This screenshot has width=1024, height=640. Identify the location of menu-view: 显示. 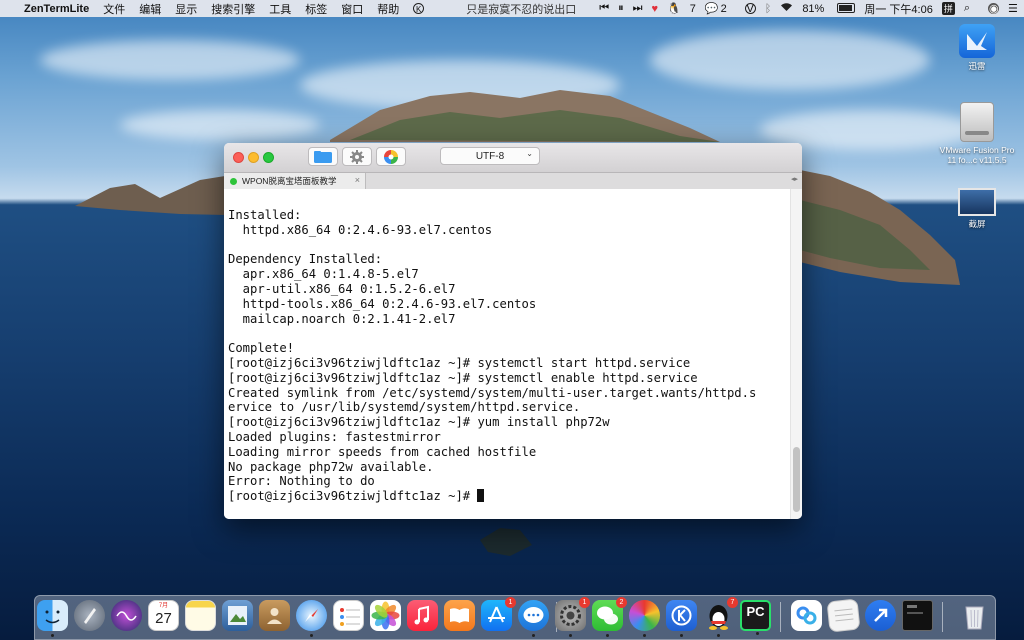
(186, 9).